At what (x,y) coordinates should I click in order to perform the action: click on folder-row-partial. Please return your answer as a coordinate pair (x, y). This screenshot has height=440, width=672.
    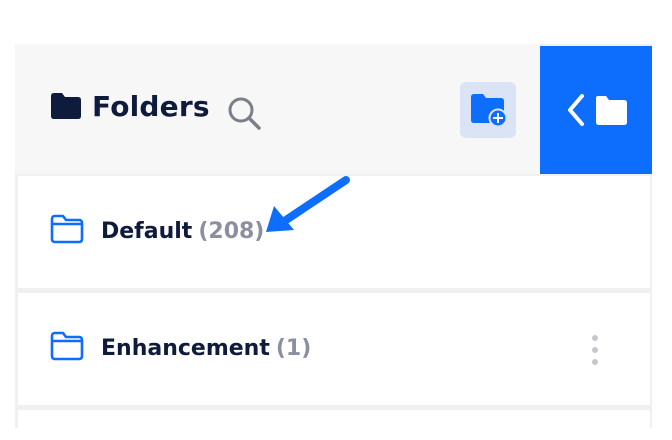
    Looking at the image, I should click on (334, 425).